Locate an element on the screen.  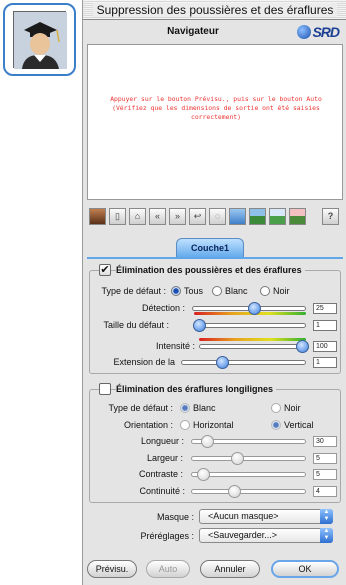
help-icon: ? is located at coordinates (330, 216).